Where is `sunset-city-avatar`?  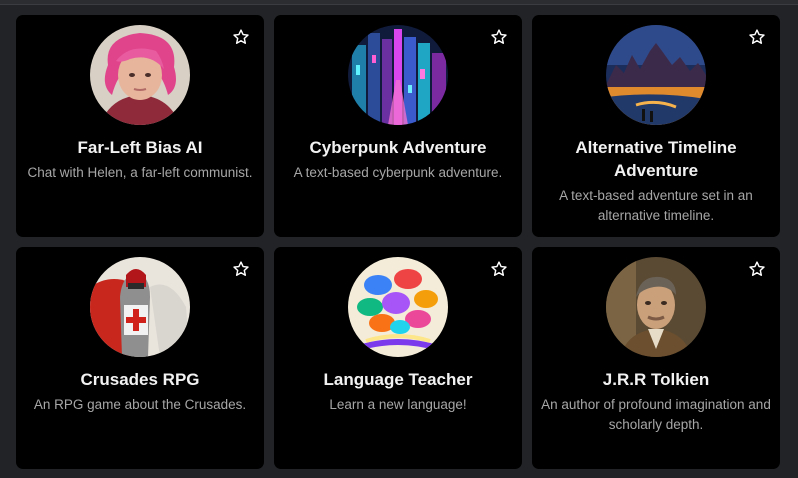
sunset-city-avatar is located at coordinates (656, 75).